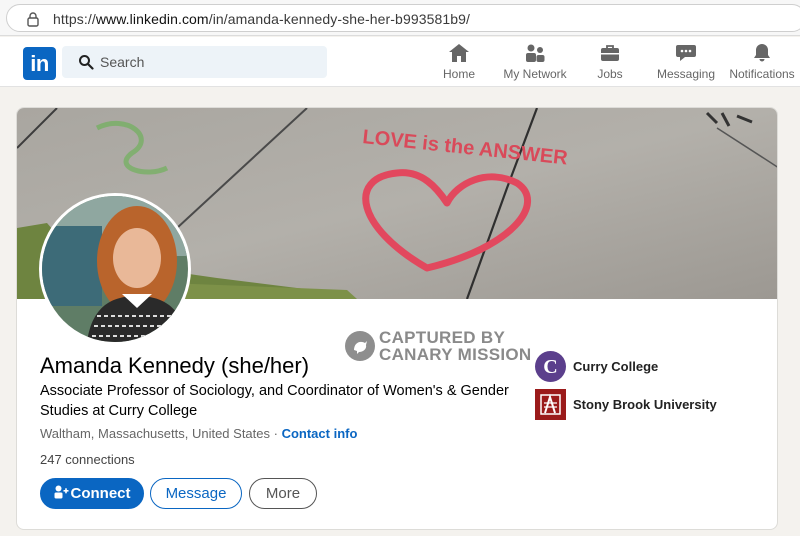  I want to click on nav-label: Messaging, so click(686, 74).